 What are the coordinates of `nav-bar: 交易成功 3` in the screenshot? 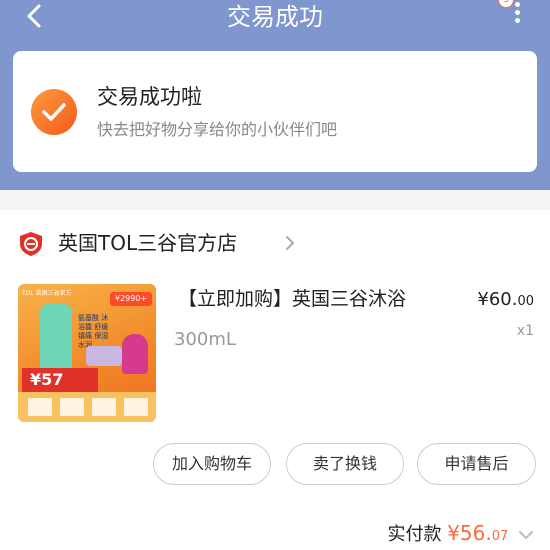 It's located at (275, 18).